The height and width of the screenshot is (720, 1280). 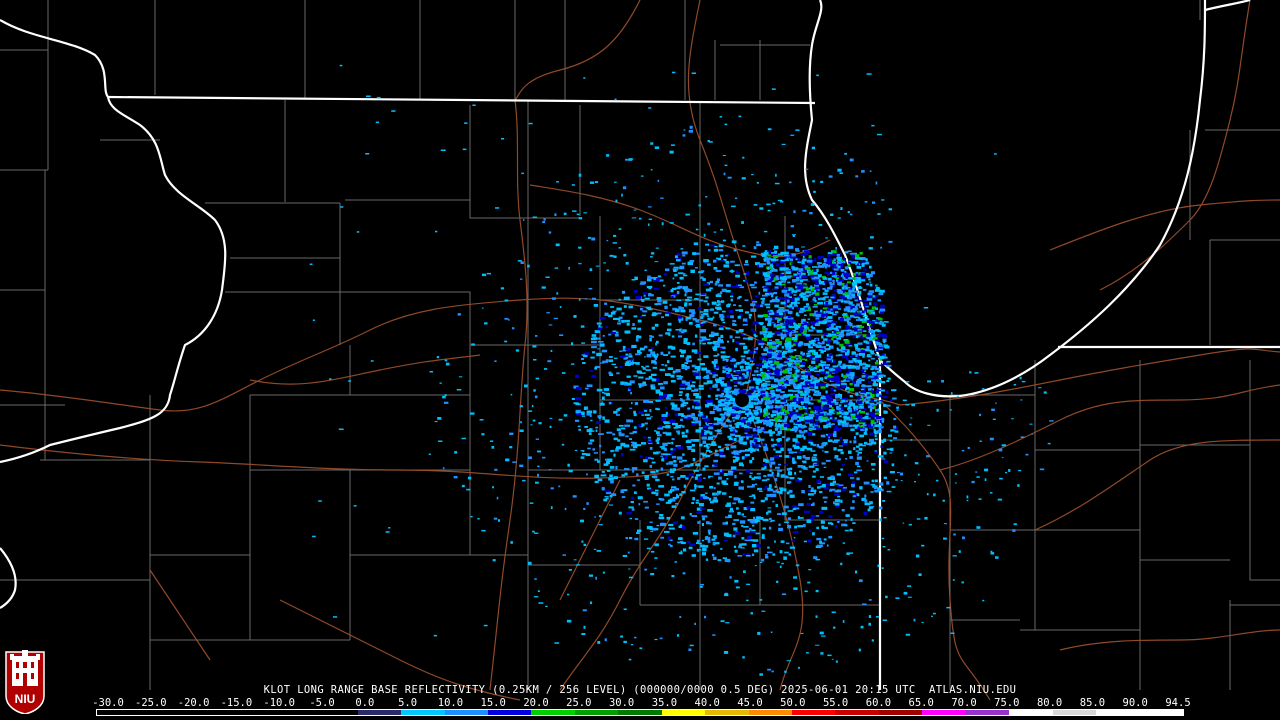 I want to click on colorbar-label: 40.0, so click(x=707, y=703).